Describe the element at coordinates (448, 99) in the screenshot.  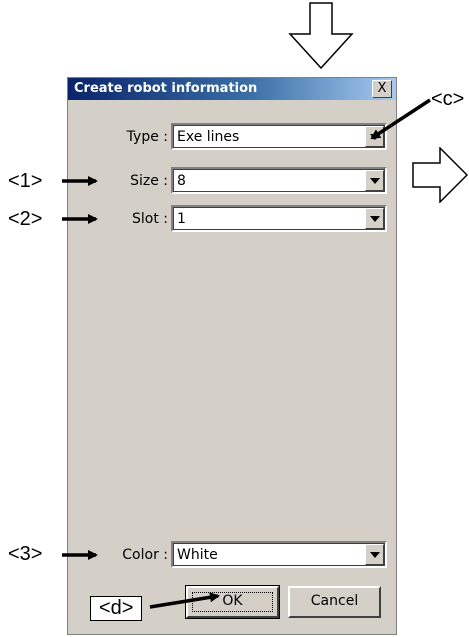
I see `annotation-c: <c>` at that location.